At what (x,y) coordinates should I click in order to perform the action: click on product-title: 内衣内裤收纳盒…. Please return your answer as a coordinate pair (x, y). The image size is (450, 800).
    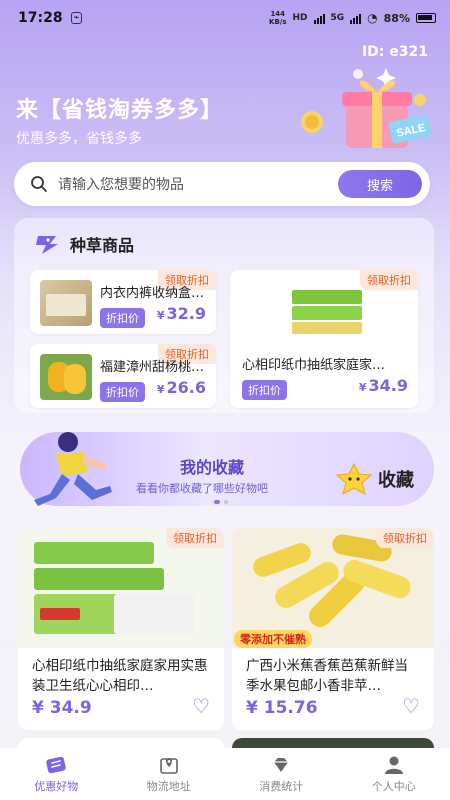
    Looking at the image, I should click on (152, 293).